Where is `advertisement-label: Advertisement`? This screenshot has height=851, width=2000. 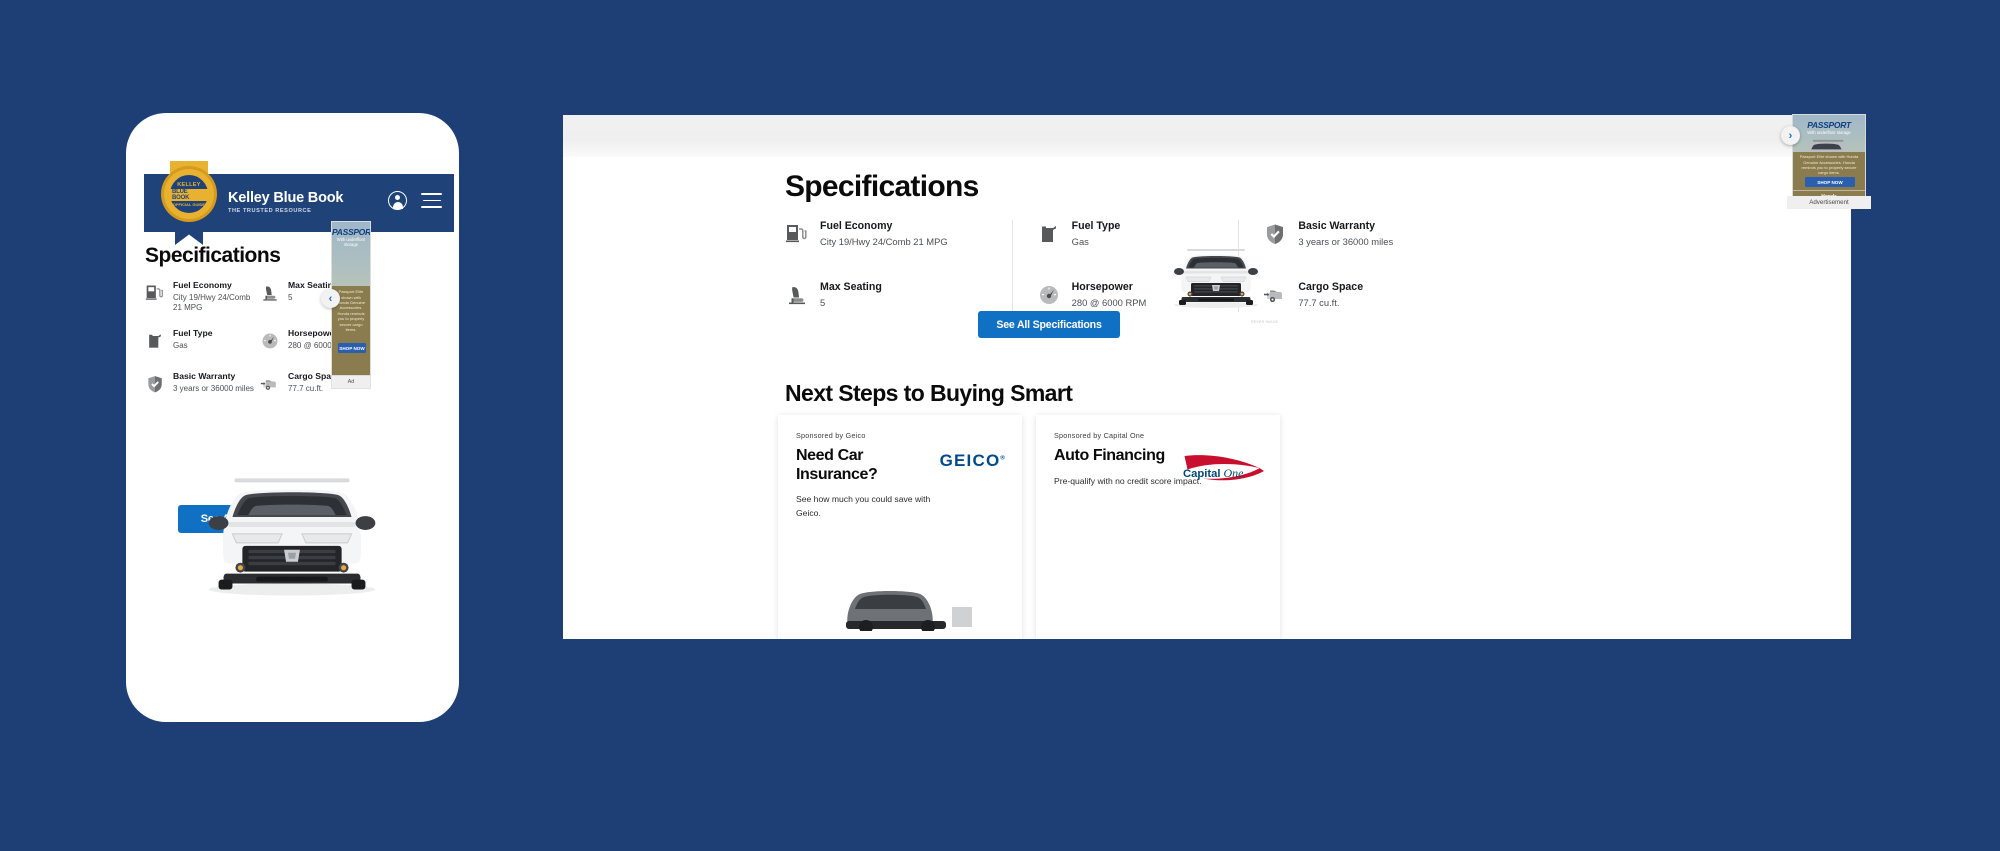
advertisement-label: Advertisement is located at coordinates (1829, 202).